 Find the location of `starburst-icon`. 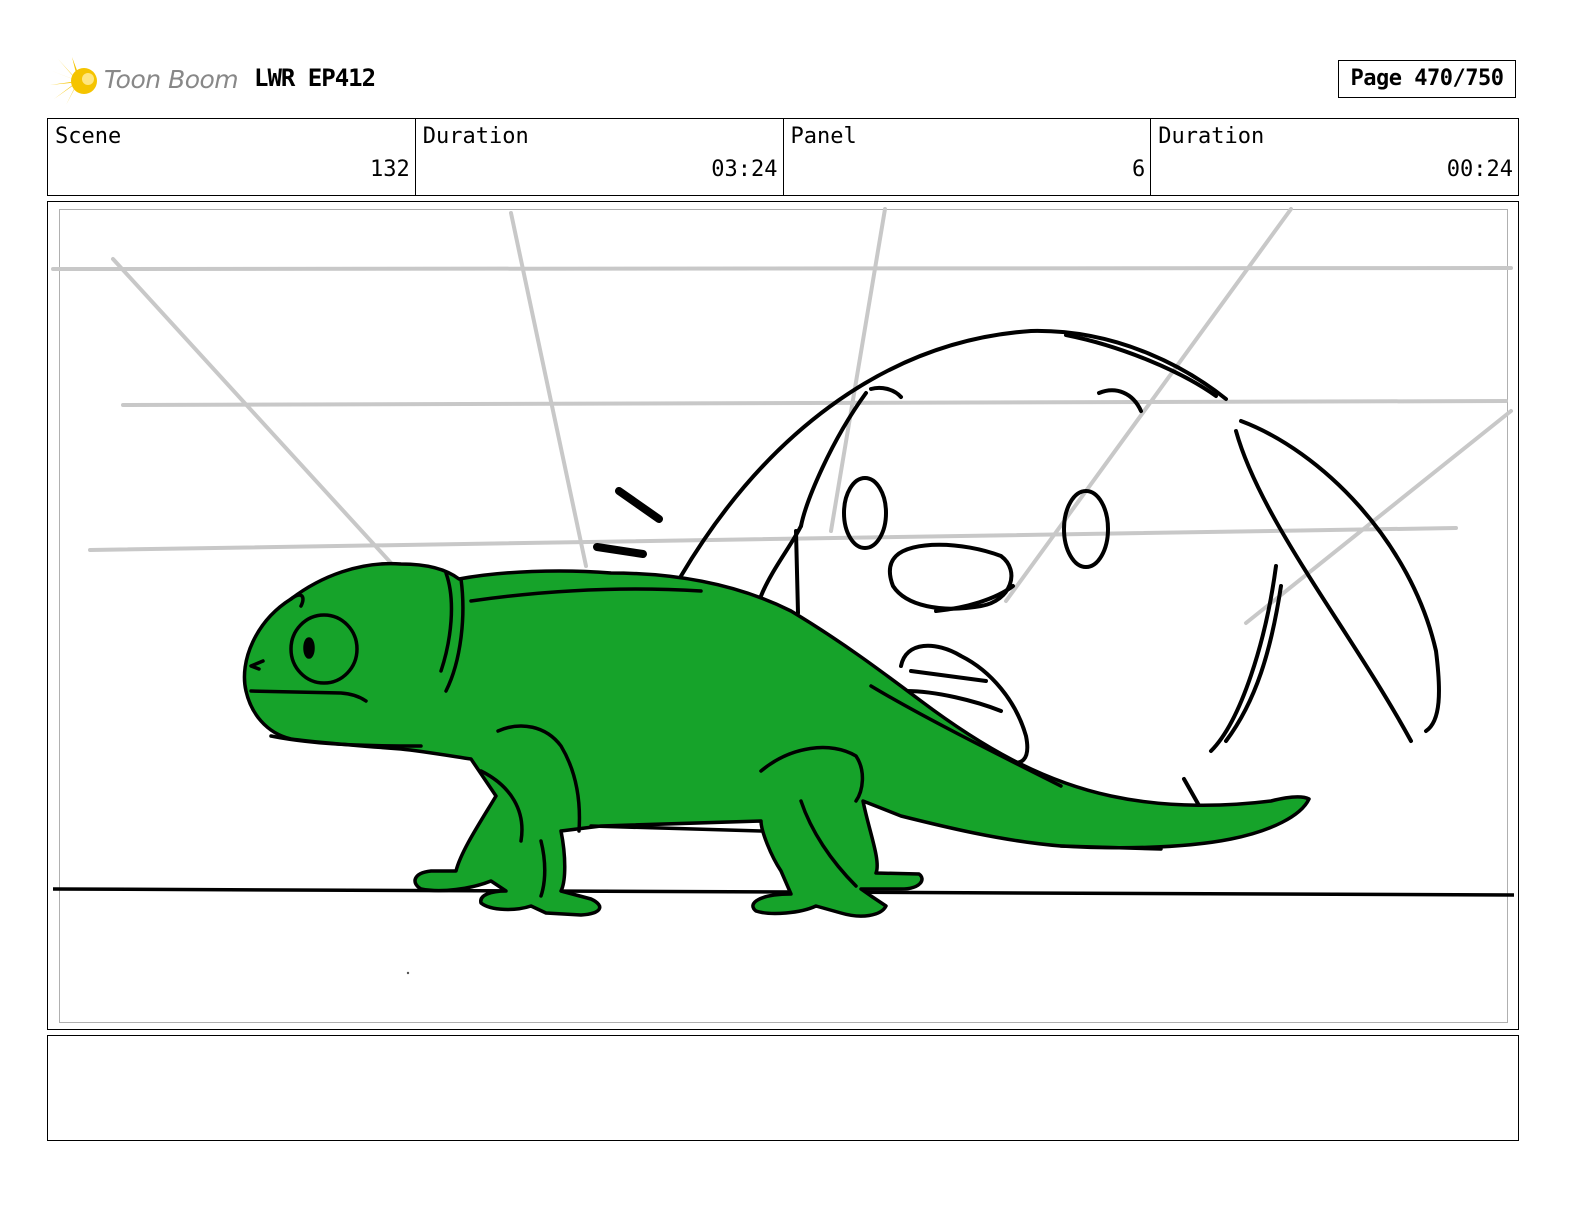

starburst-icon is located at coordinates (73, 81).